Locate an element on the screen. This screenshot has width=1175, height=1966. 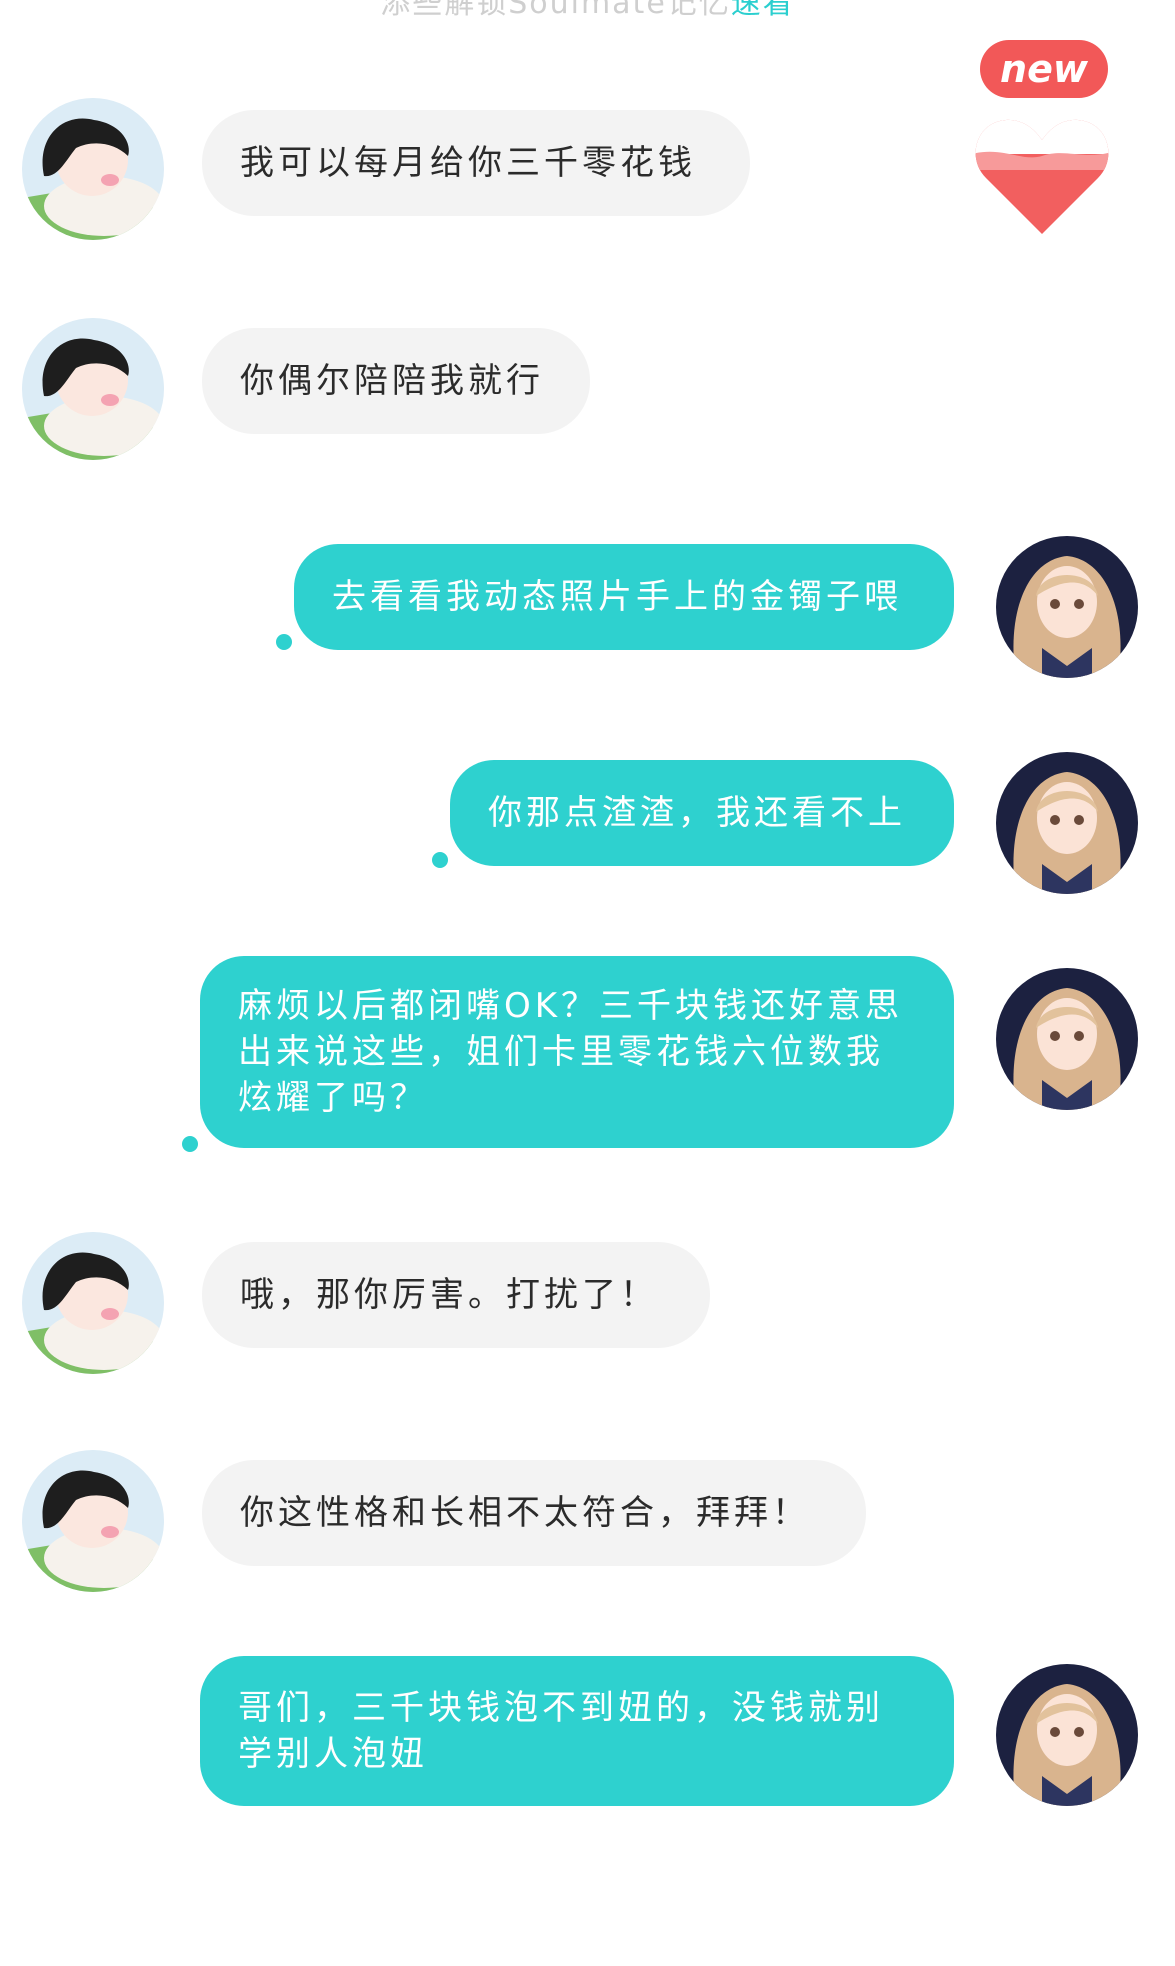
unlock-hint-text: 添些解锁Soulmate记忆 is located at coordinates (555, 10).